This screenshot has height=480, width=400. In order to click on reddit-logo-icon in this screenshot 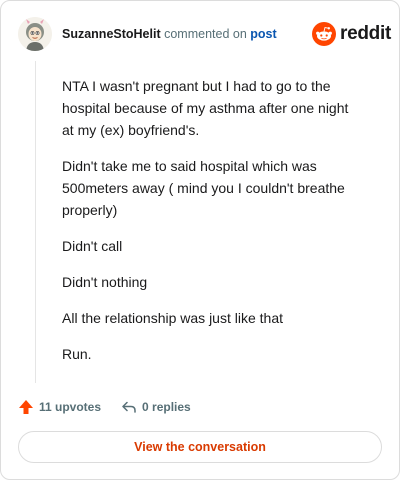, I will do `click(324, 34)`.